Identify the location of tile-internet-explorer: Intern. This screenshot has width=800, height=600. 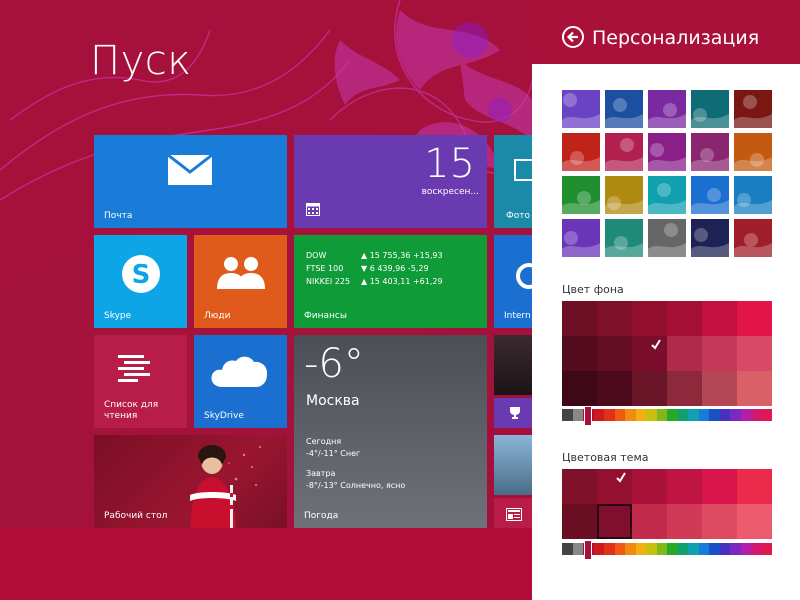
(513, 281).